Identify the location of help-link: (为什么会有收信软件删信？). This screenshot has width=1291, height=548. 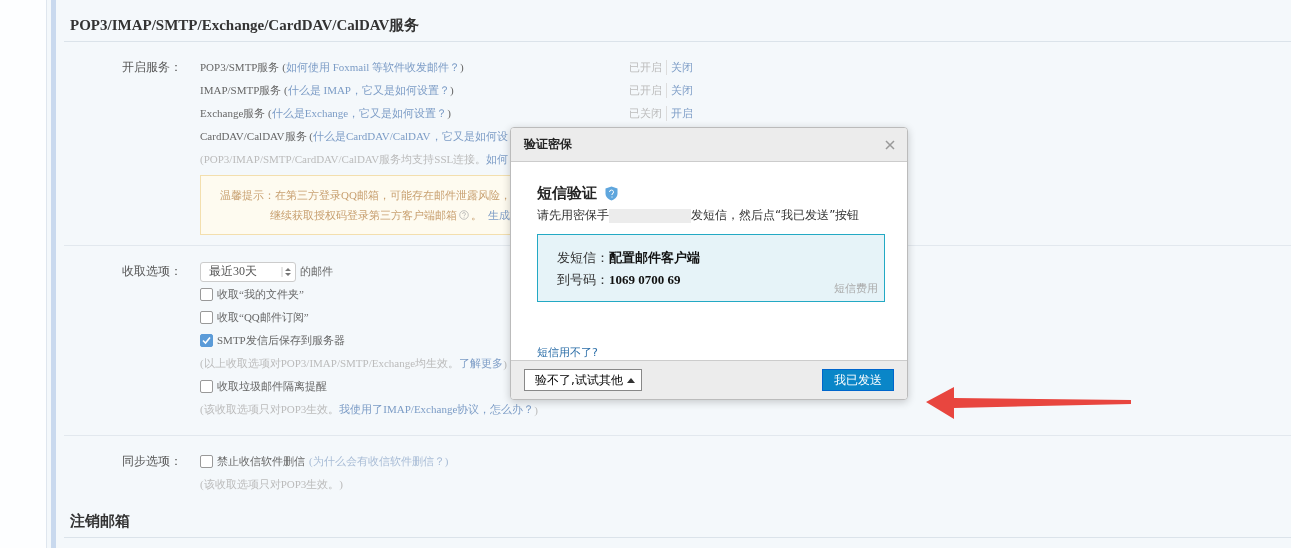
(379, 461).